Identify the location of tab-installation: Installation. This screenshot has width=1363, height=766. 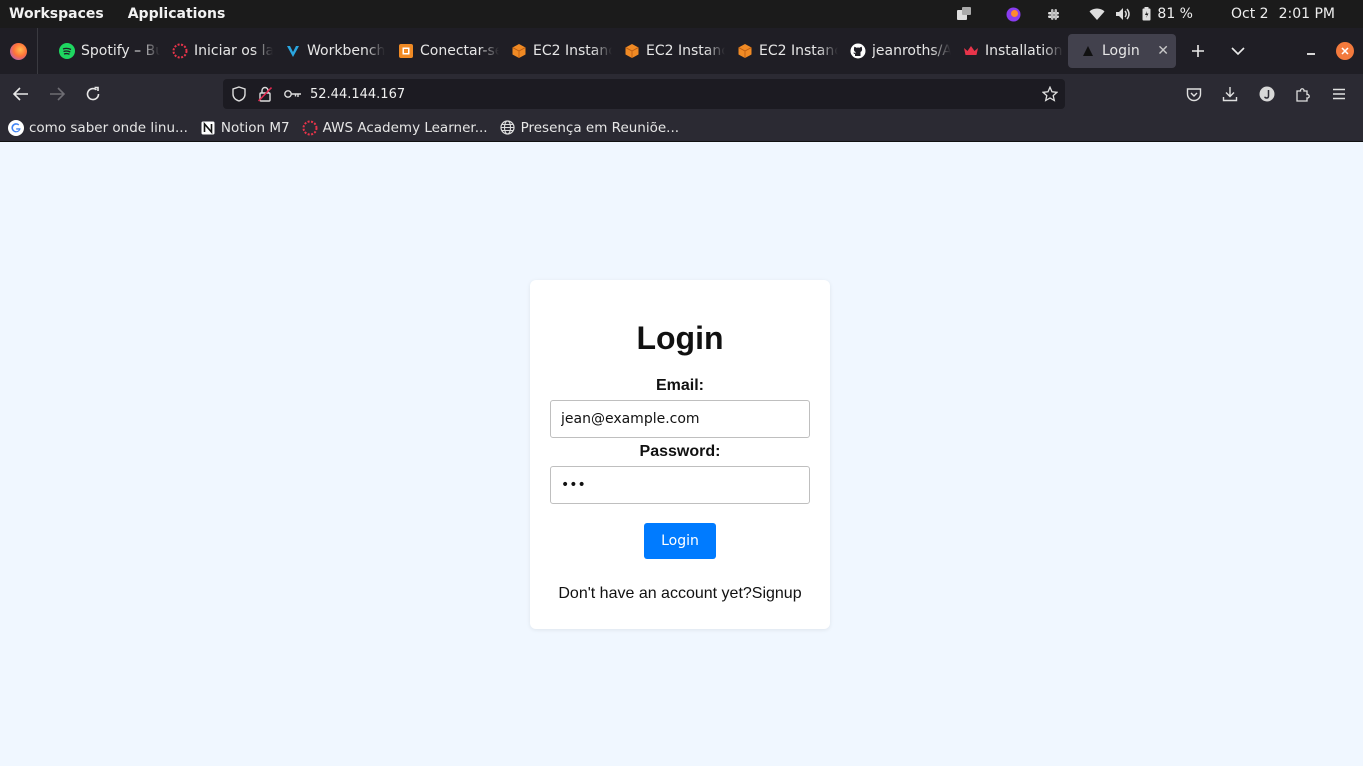
(1007, 51).